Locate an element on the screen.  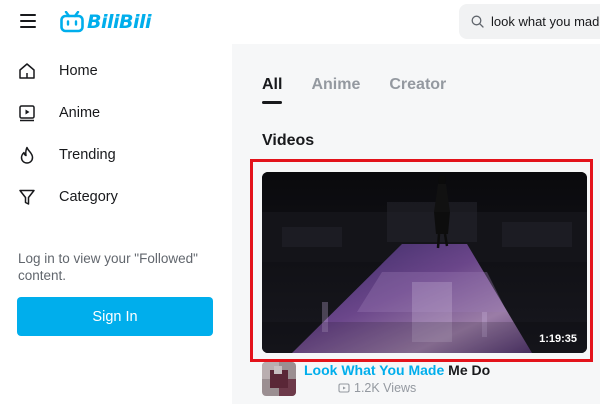
top-header: BiliBili is located at coordinates (300, 22).